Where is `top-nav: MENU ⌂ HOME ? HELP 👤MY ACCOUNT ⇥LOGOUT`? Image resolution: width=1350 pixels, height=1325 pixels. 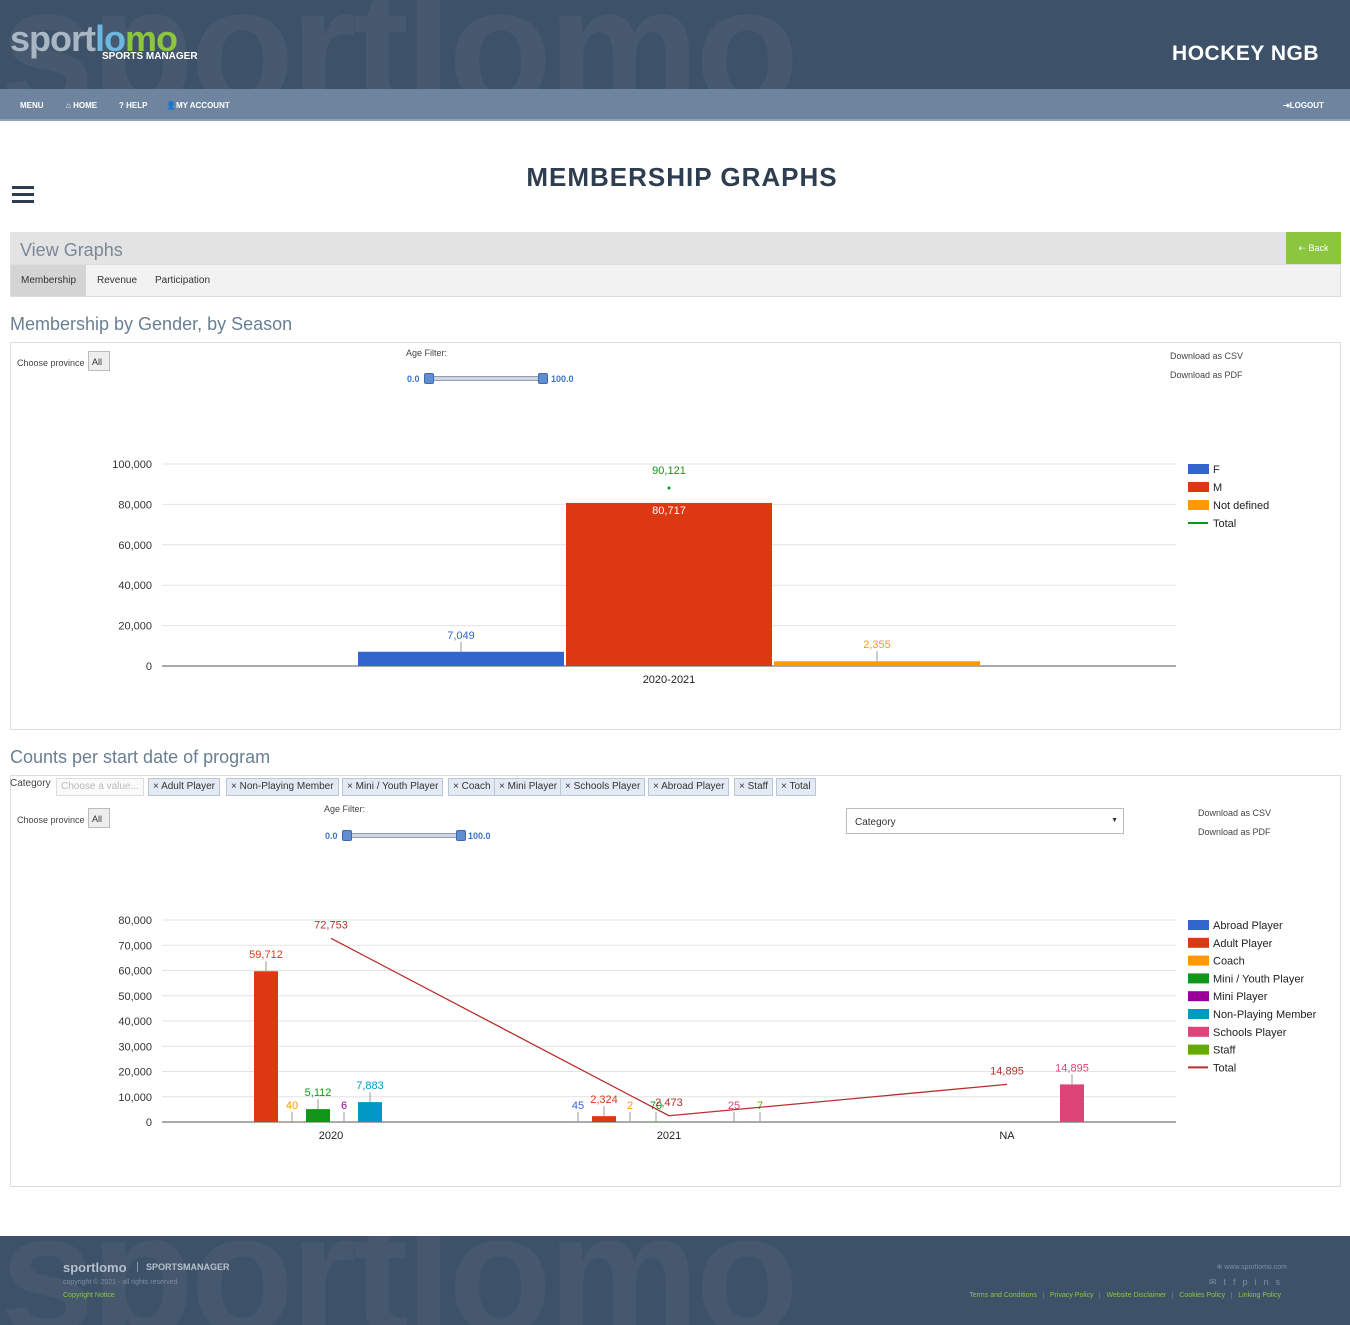
top-nav: MENU ⌂ HOME ? HELP 👤MY ACCOUNT ⇥LOGOUT is located at coordinates (675, 105).